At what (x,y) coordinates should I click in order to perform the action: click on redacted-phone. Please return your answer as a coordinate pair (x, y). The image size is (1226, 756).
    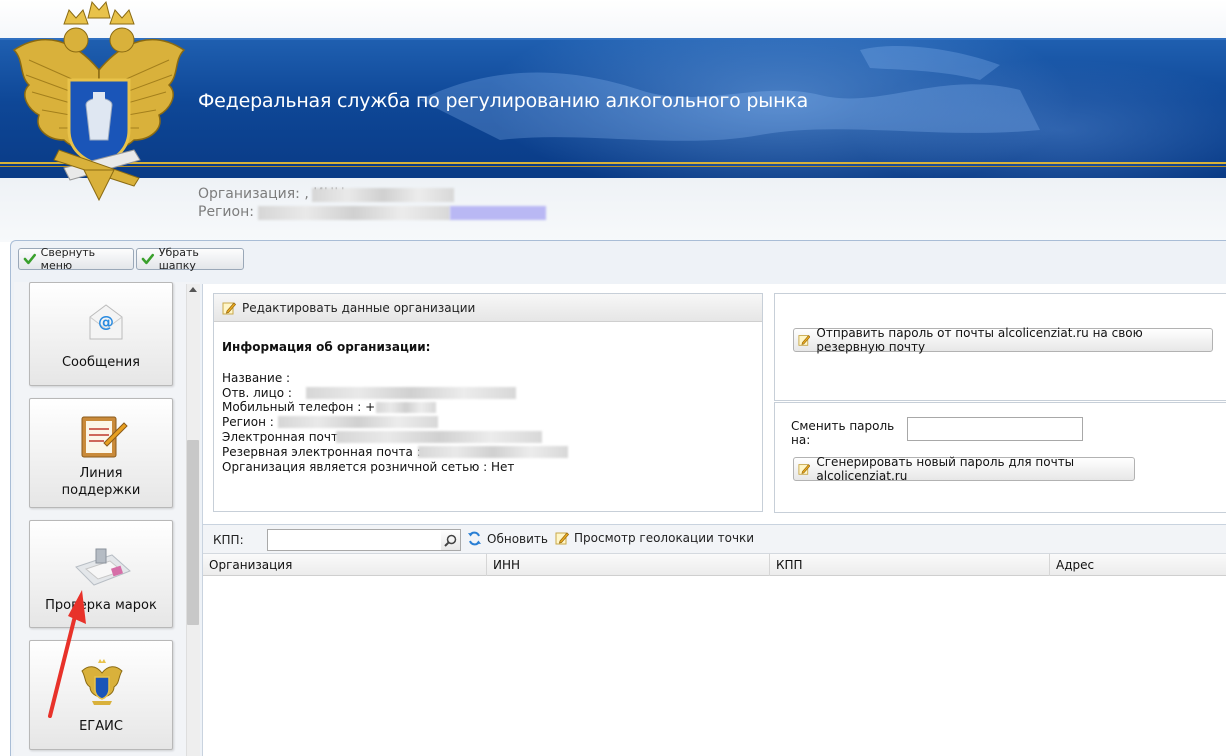
    Looking at the image, I should click on (406, 407).